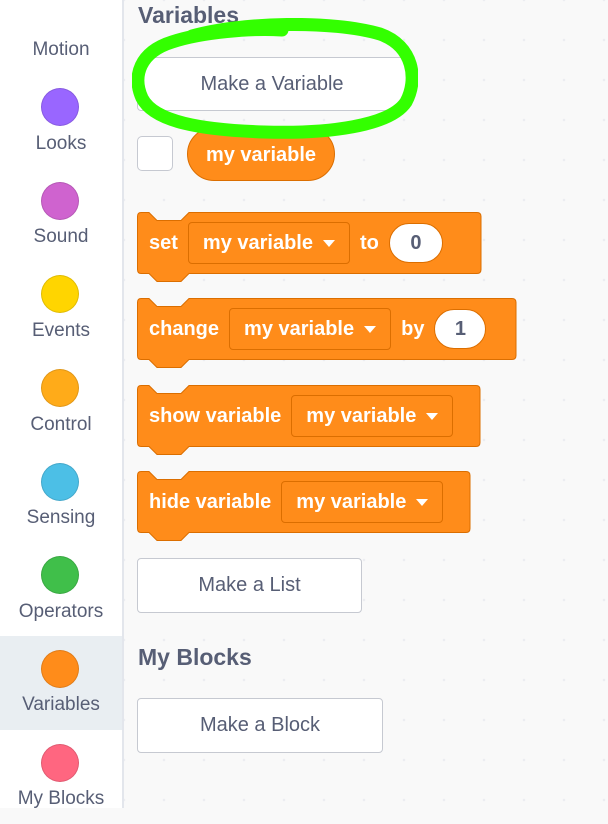 This screenshot has height=824, width=608. I want to click on category-motion: Motion, so click(61, 30).